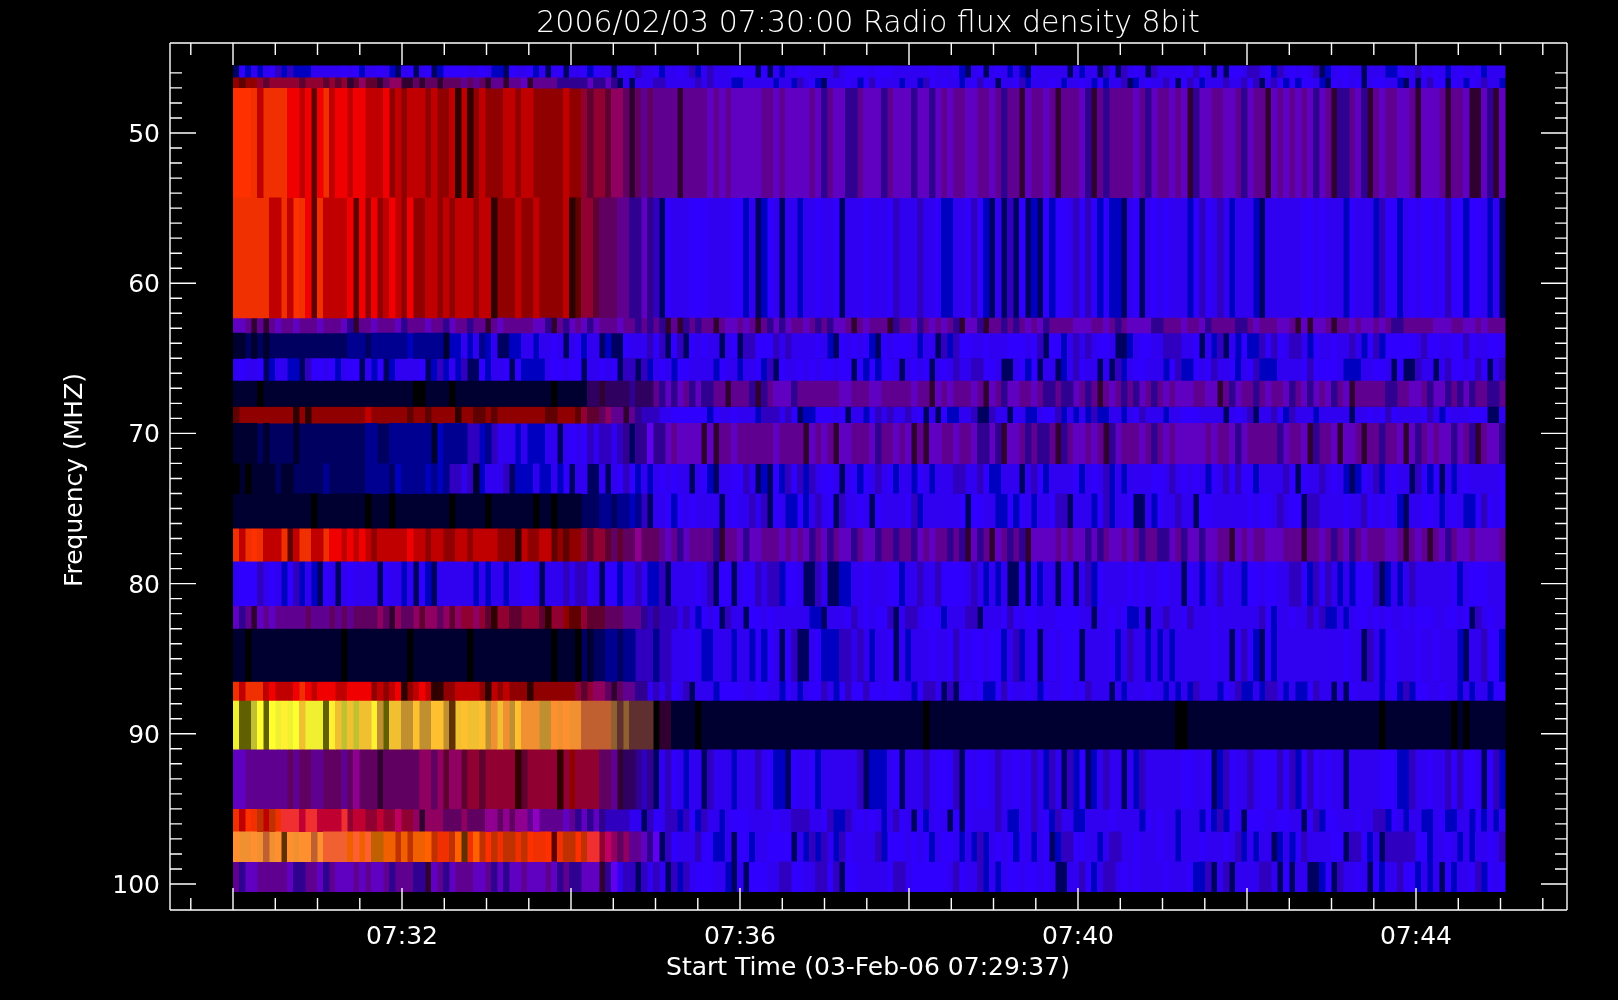 This screenshot has height=1000, width=1618. Describe the element at coordinates (136, 884) in the screenshot. I see `y-tick-label: 100` at that location.